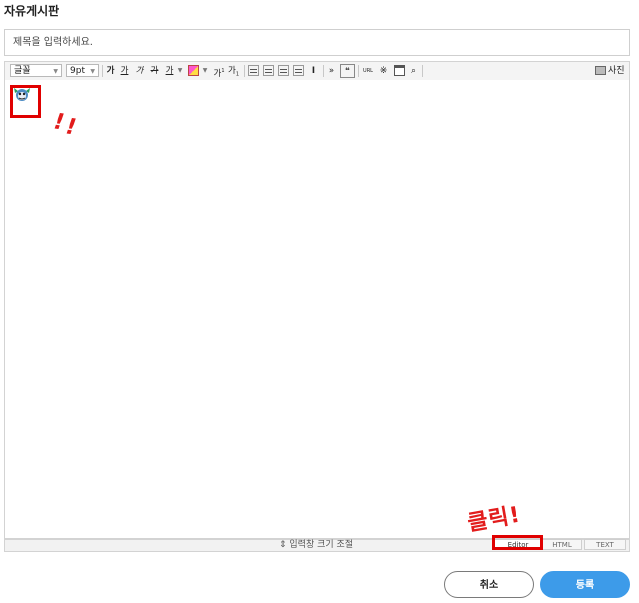 This screenshot has width=639, height=603. I want to click on align-center-icon, so click(268, 70).